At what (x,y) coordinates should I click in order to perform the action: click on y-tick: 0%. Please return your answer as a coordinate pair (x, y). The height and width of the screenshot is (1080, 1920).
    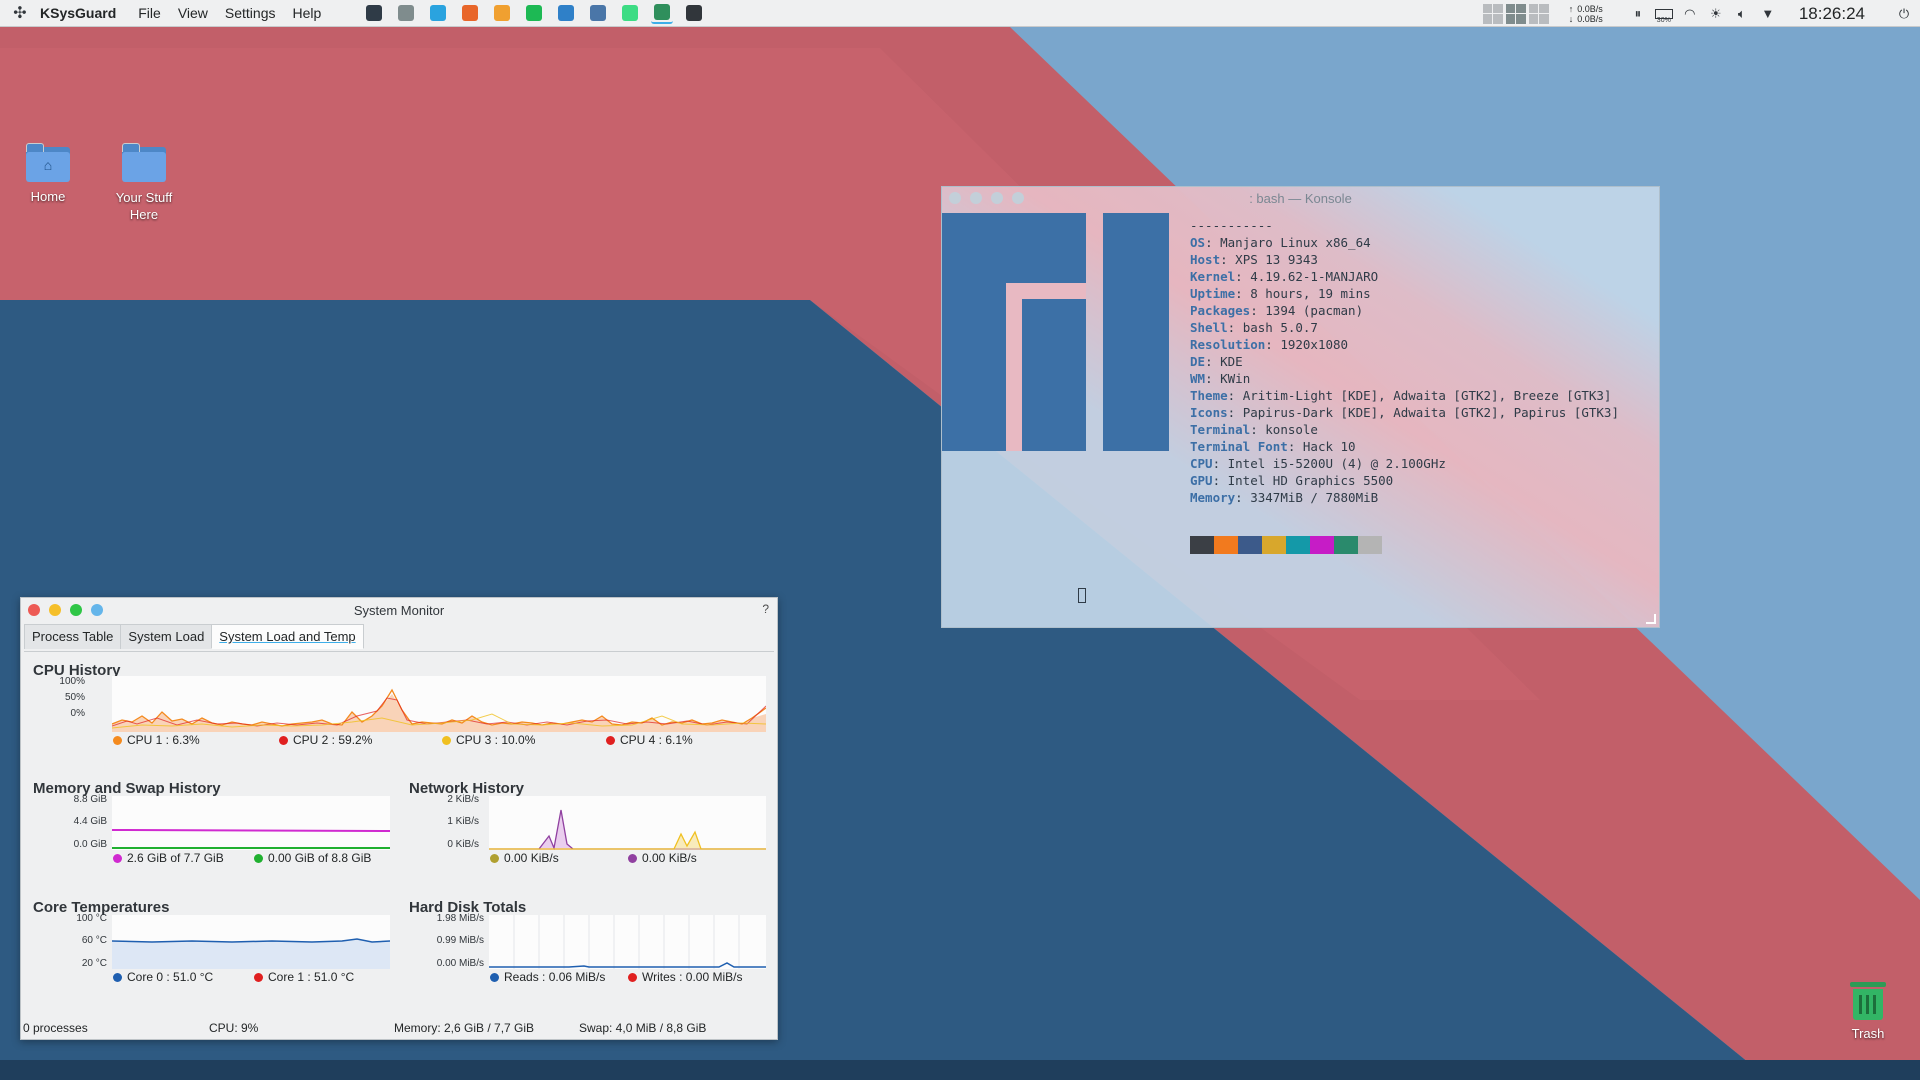
    Looking at the image, I should click on (77, 713).